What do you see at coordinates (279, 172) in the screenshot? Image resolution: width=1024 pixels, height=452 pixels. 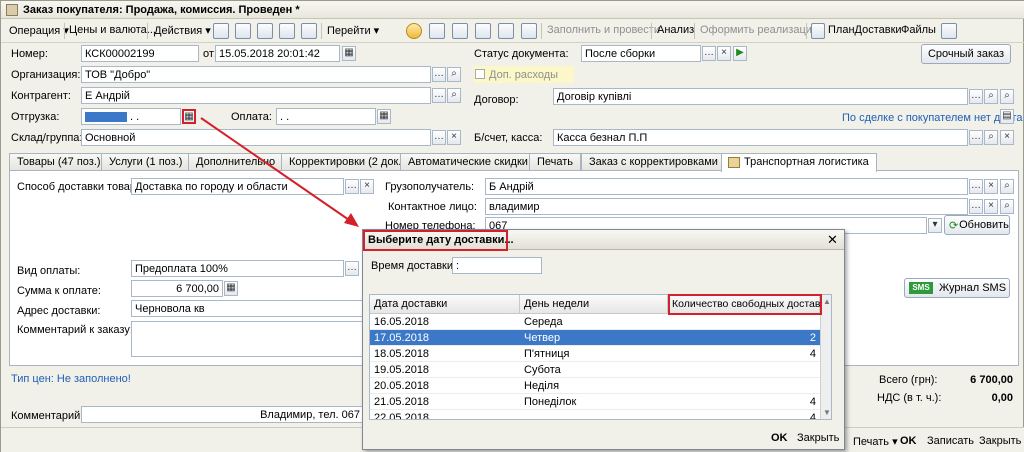 I see `annotation-arrow` at bounding box center [279, 172].